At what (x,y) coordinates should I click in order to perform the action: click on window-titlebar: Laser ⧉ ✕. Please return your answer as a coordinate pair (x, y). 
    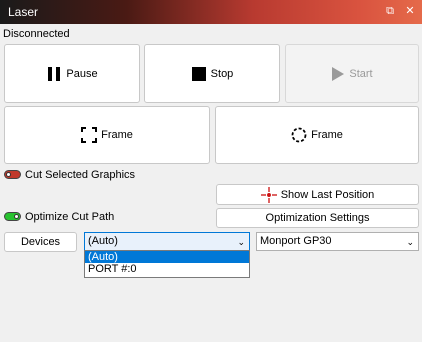
    Looking at the image, I should click on (211, 12).